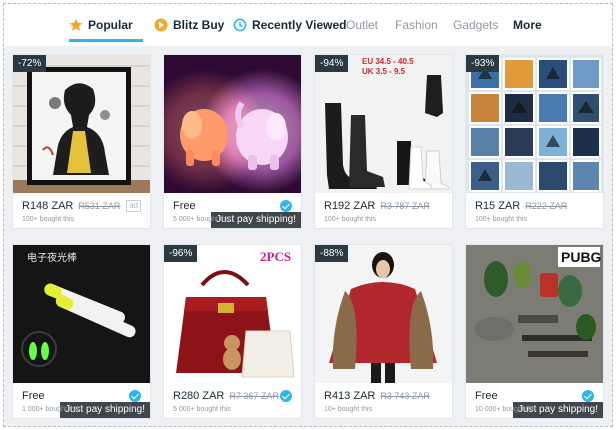 This screenshot has width=616, height=430. What do you see at coordinates (546, 206) in the screenshot?
I see `original-price: R222 ZAR` at bounding box center [546, 206].